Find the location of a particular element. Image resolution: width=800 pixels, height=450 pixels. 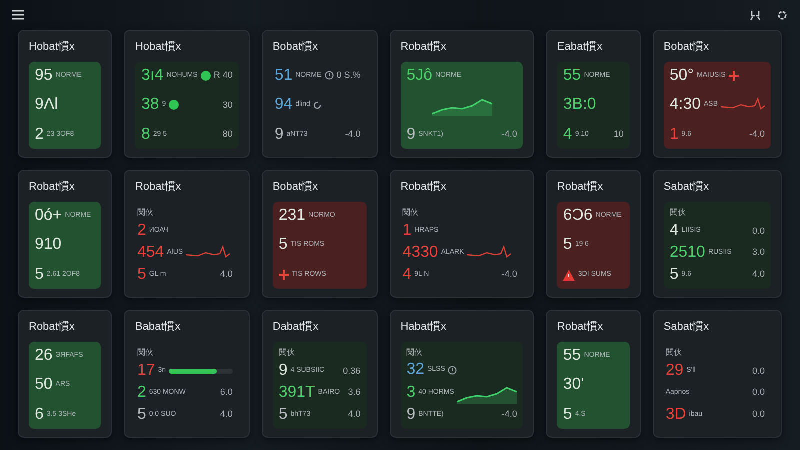

metric-value: 32 is located at coordinates (415, 370).